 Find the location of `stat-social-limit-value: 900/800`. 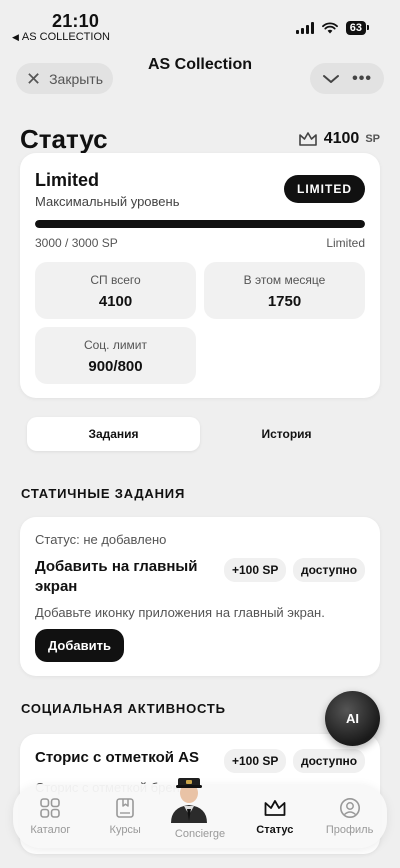

stat-social-limit-value: 900/800 is located at coordinates (115, 366).